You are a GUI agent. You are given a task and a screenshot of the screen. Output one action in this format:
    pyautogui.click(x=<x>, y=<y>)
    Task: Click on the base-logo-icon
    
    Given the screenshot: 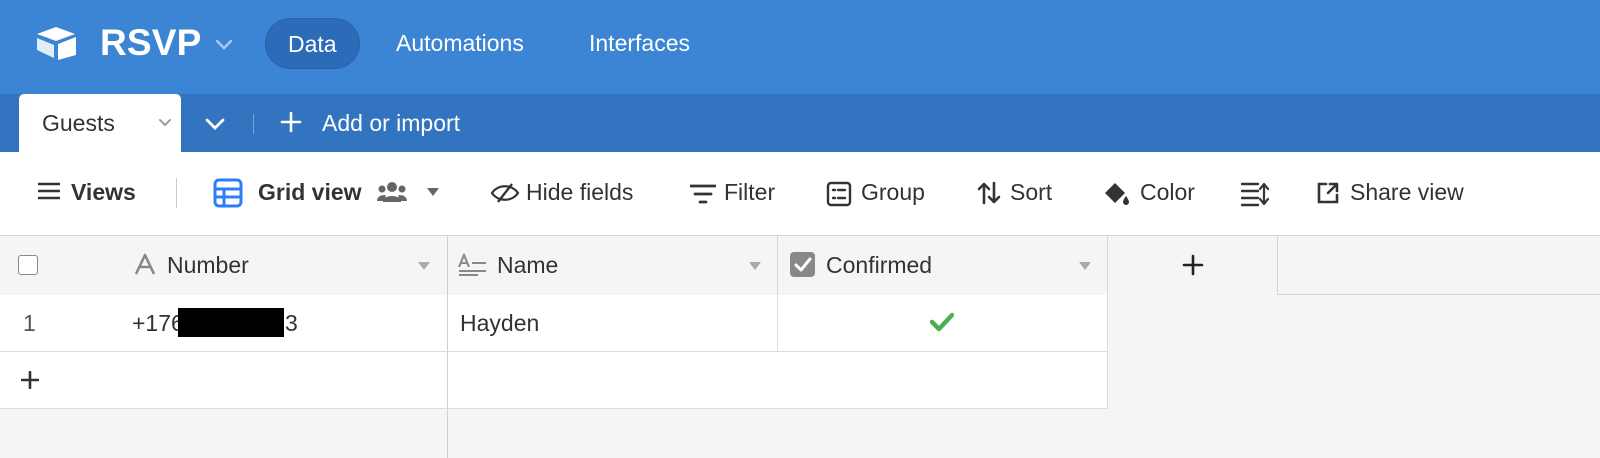 What is the action you would take?
    pyautogui.click(x=56, y=43)
    